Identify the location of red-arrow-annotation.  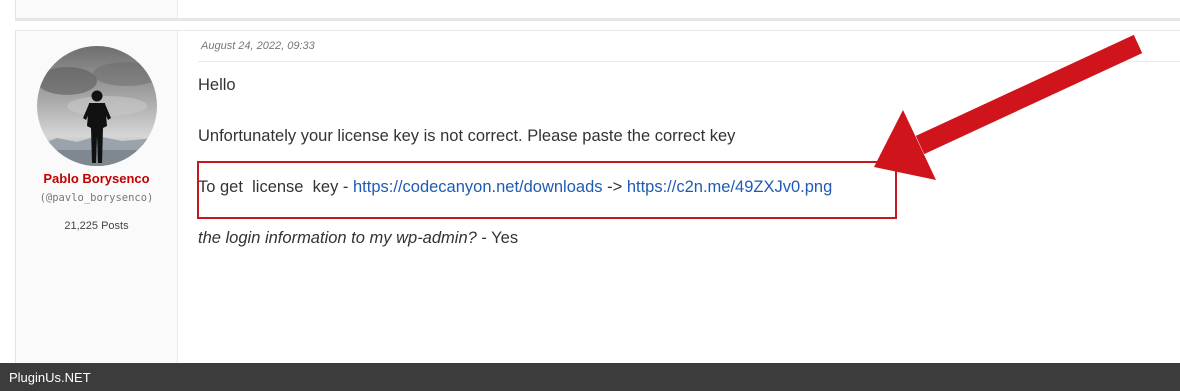
(1008, 107).